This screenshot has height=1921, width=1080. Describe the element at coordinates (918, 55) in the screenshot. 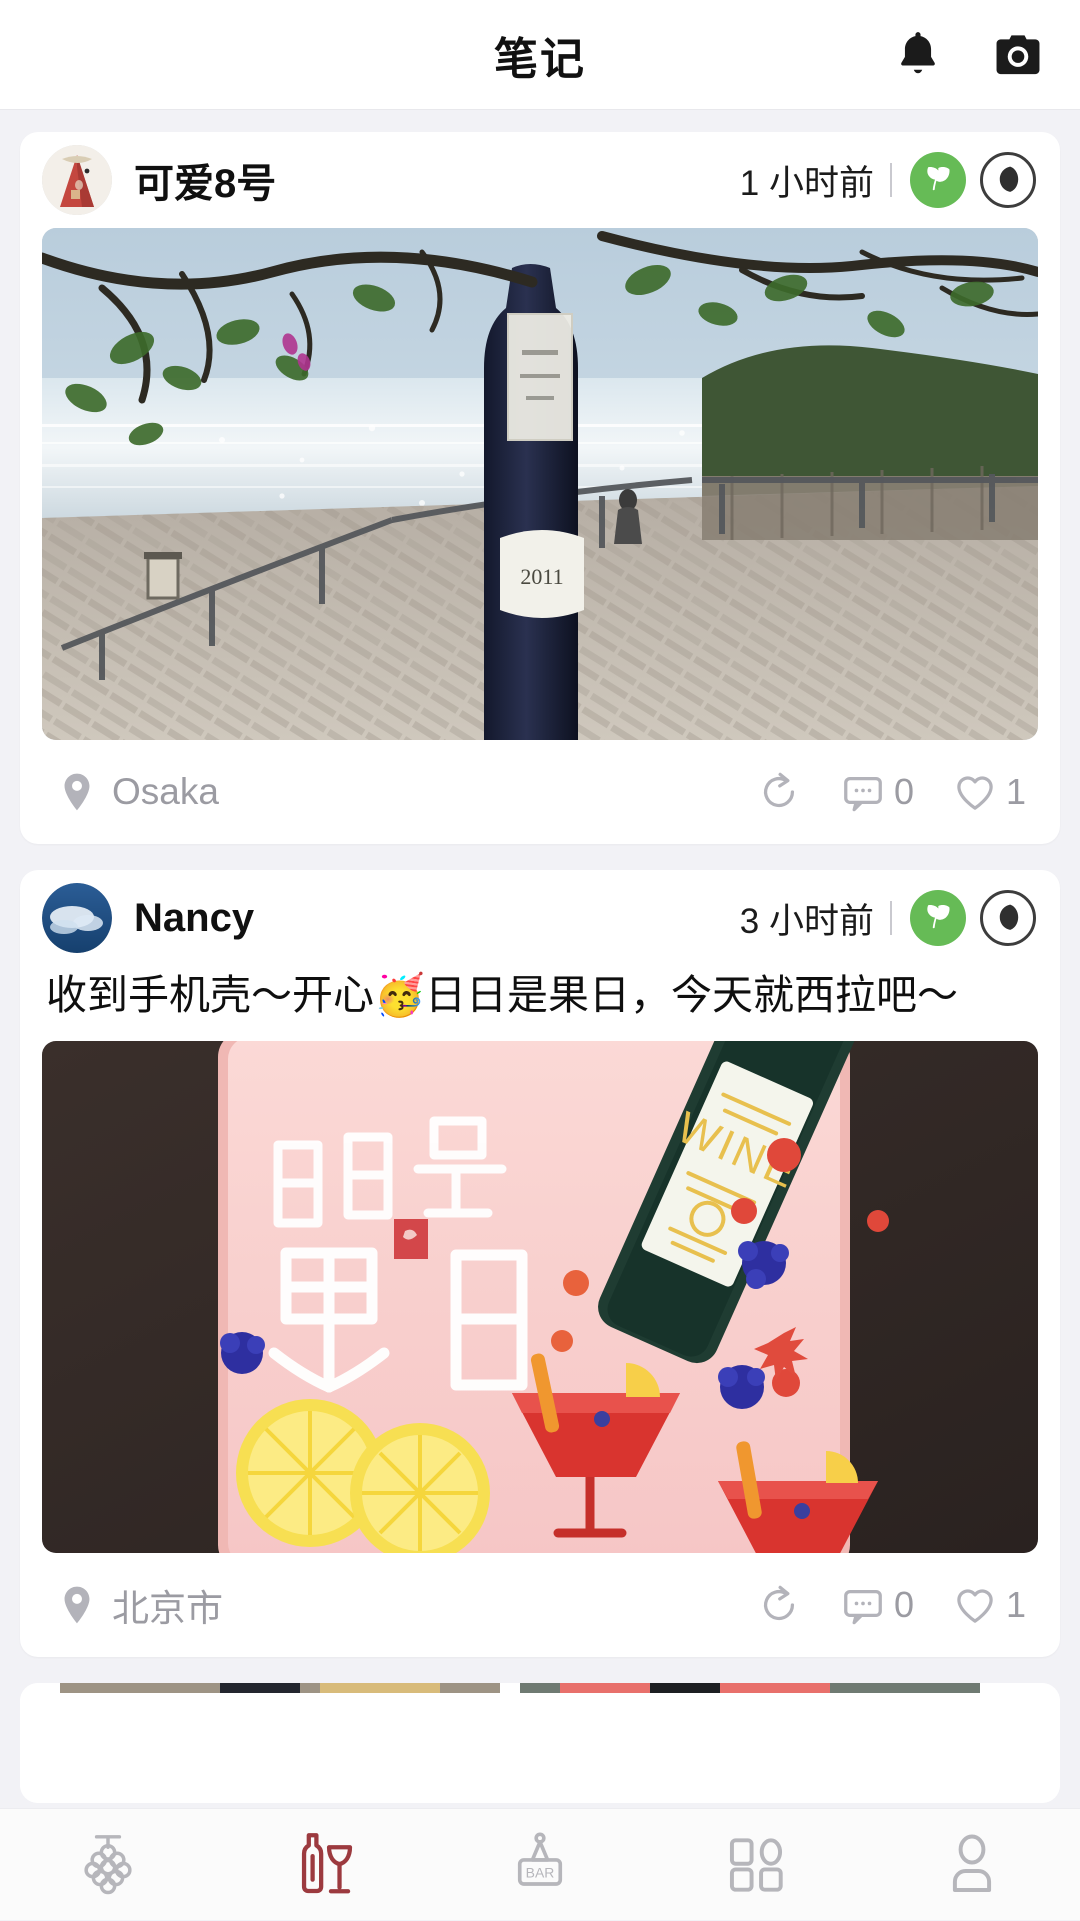

I see `bell-icon` at that location.